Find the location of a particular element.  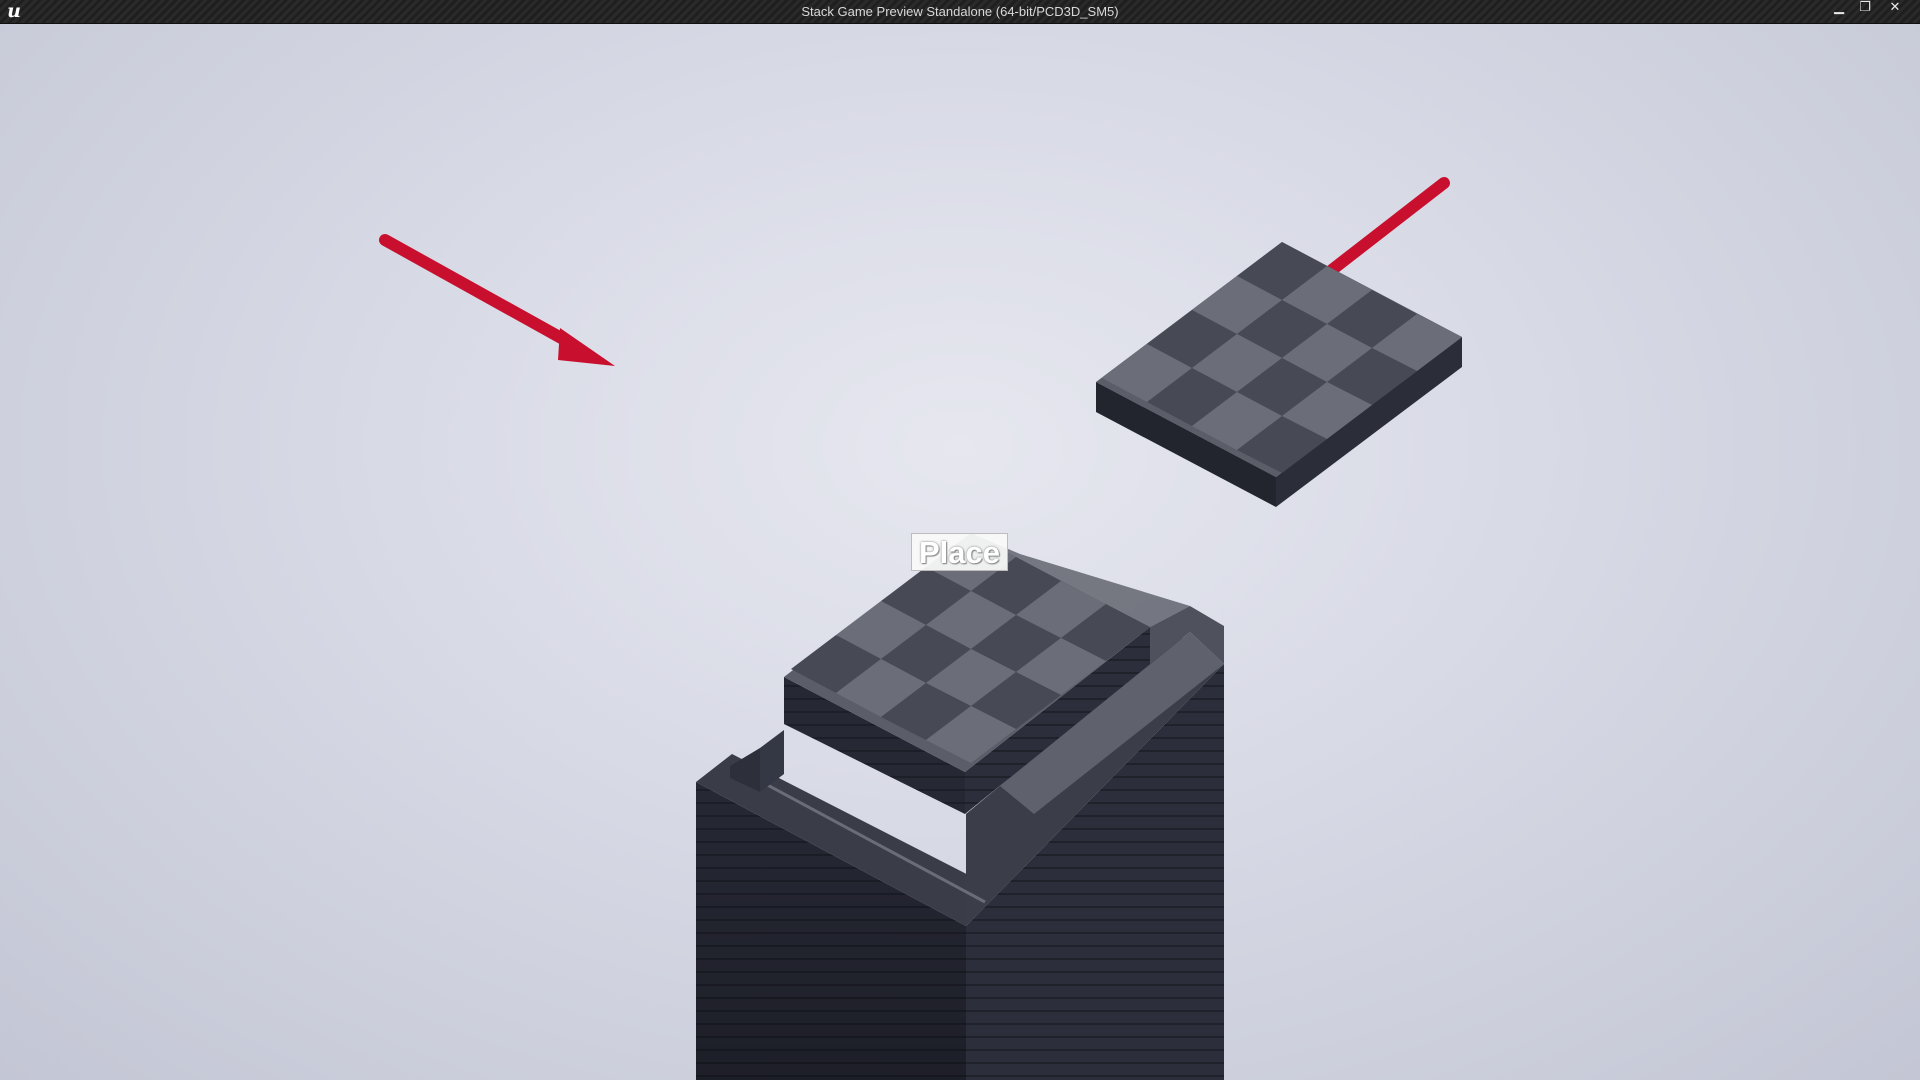

arrow-icon is located at coordinates (497, 300).